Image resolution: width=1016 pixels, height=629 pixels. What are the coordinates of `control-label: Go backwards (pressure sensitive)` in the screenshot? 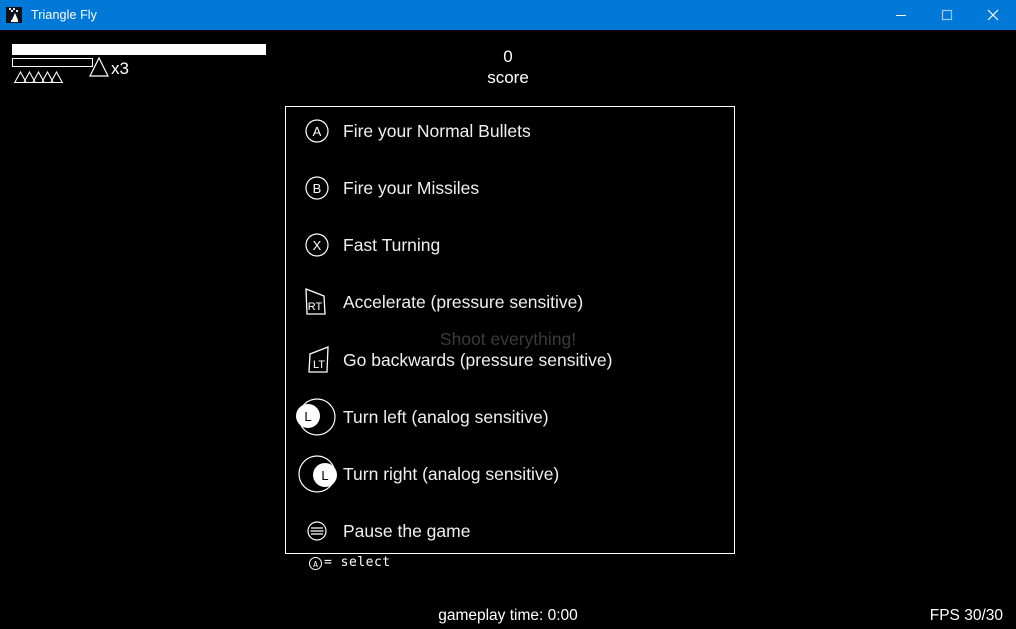 It's located at (478, 360).